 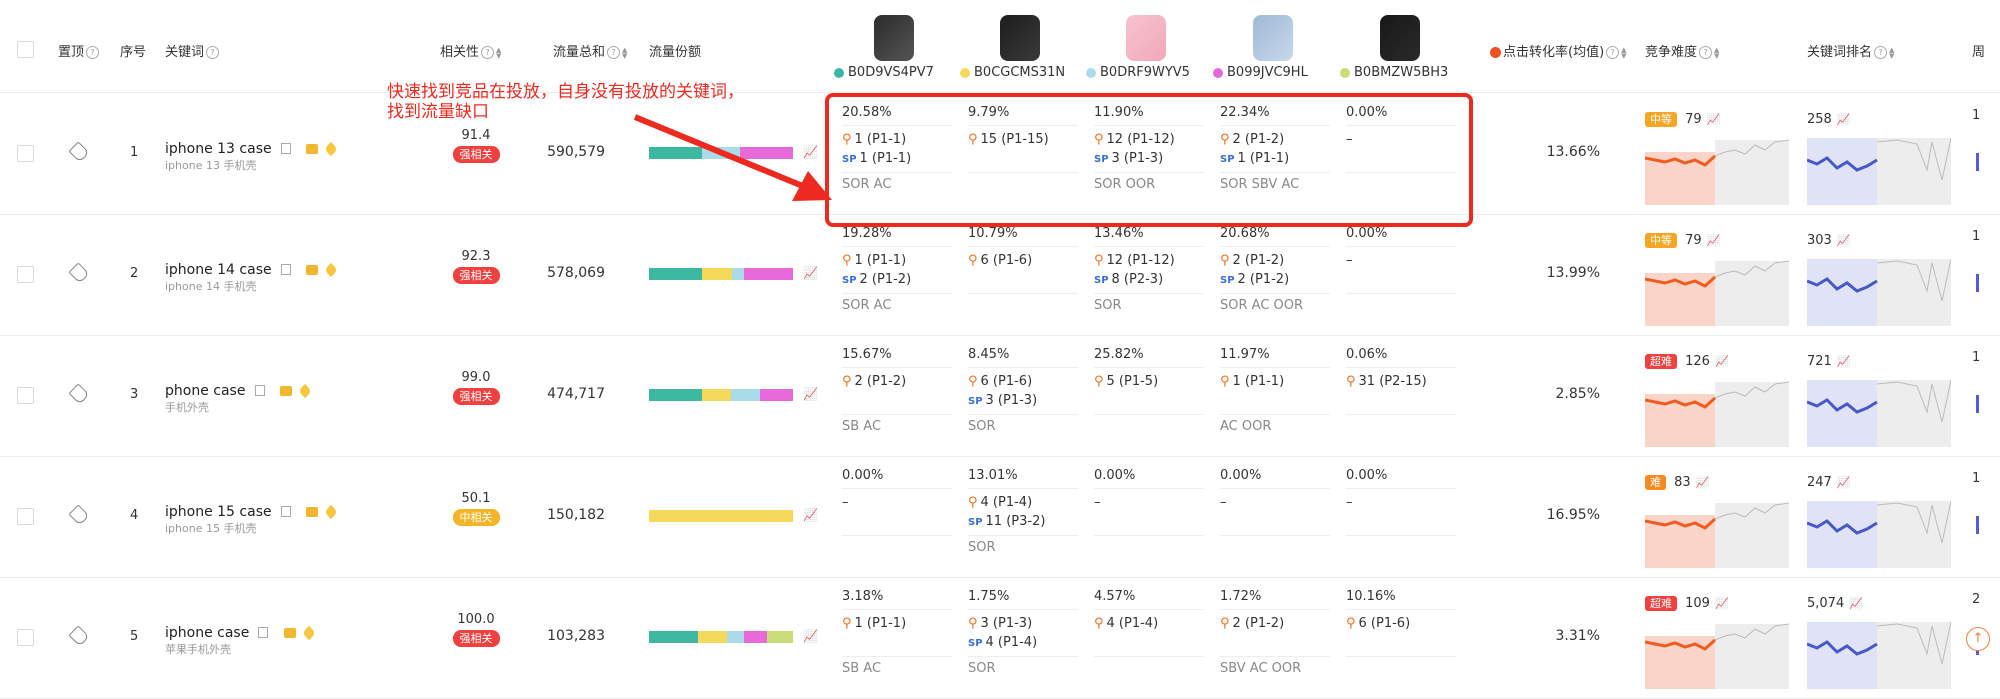 What do you see at coordinates (1280, 632) in the screenshot?
I see `product-cell: 1.72% ⚲ 2 (P1-2) SBV AC OOR` at bounding box center [1280, 632].